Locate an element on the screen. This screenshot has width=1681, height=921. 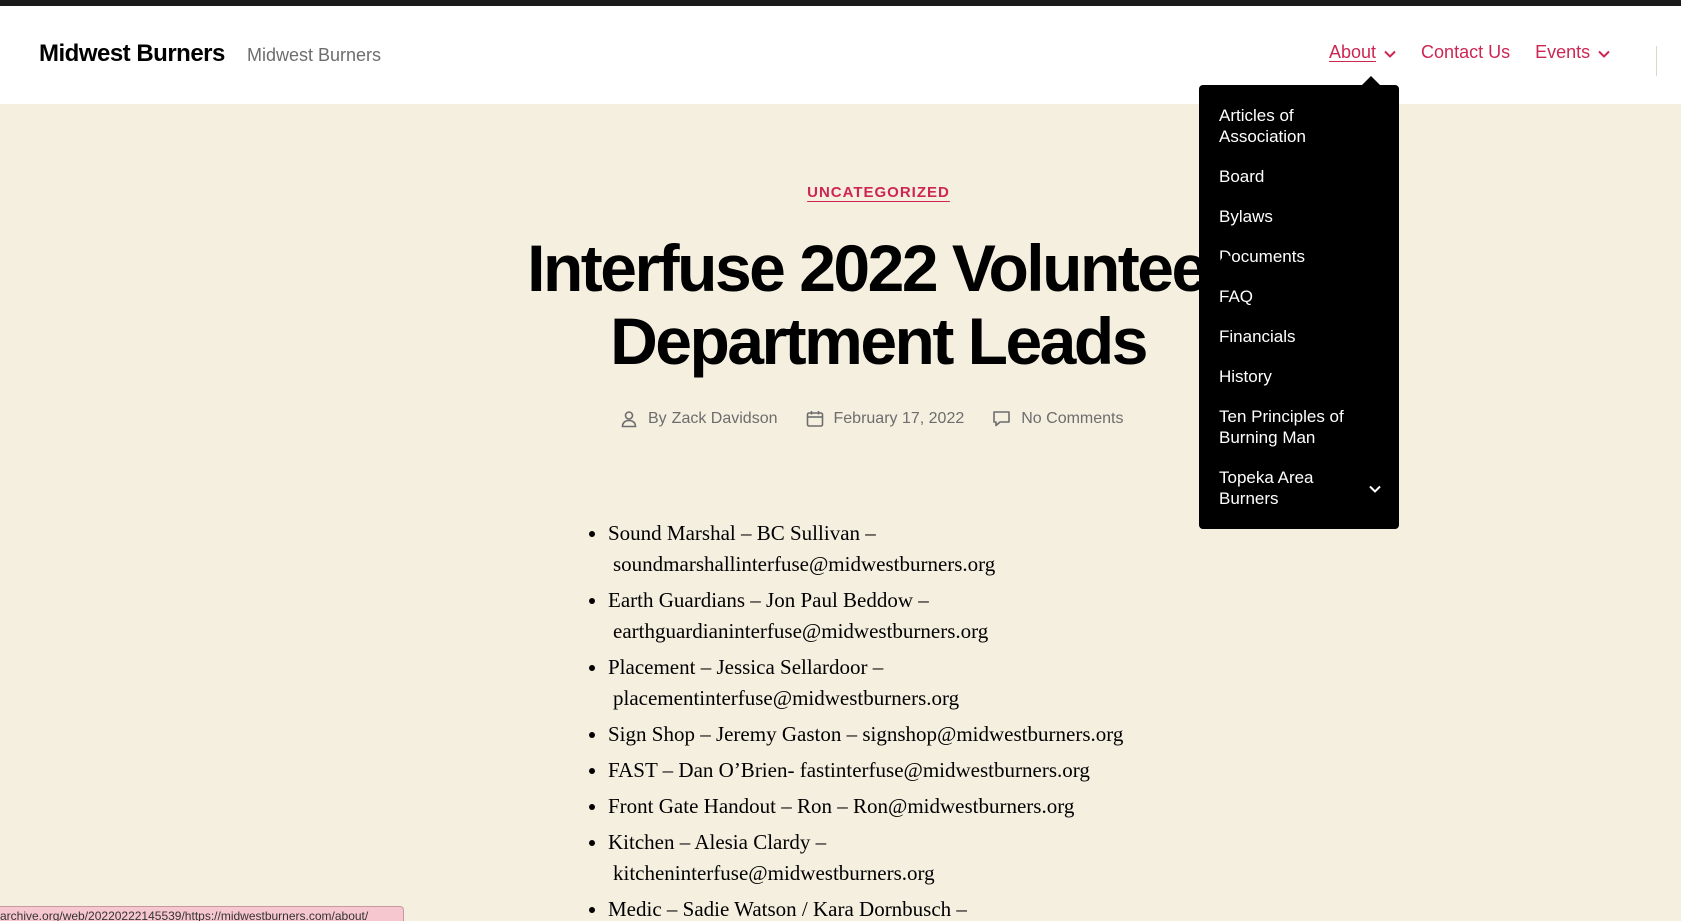
user-icon is located at coordinates (629, 419).